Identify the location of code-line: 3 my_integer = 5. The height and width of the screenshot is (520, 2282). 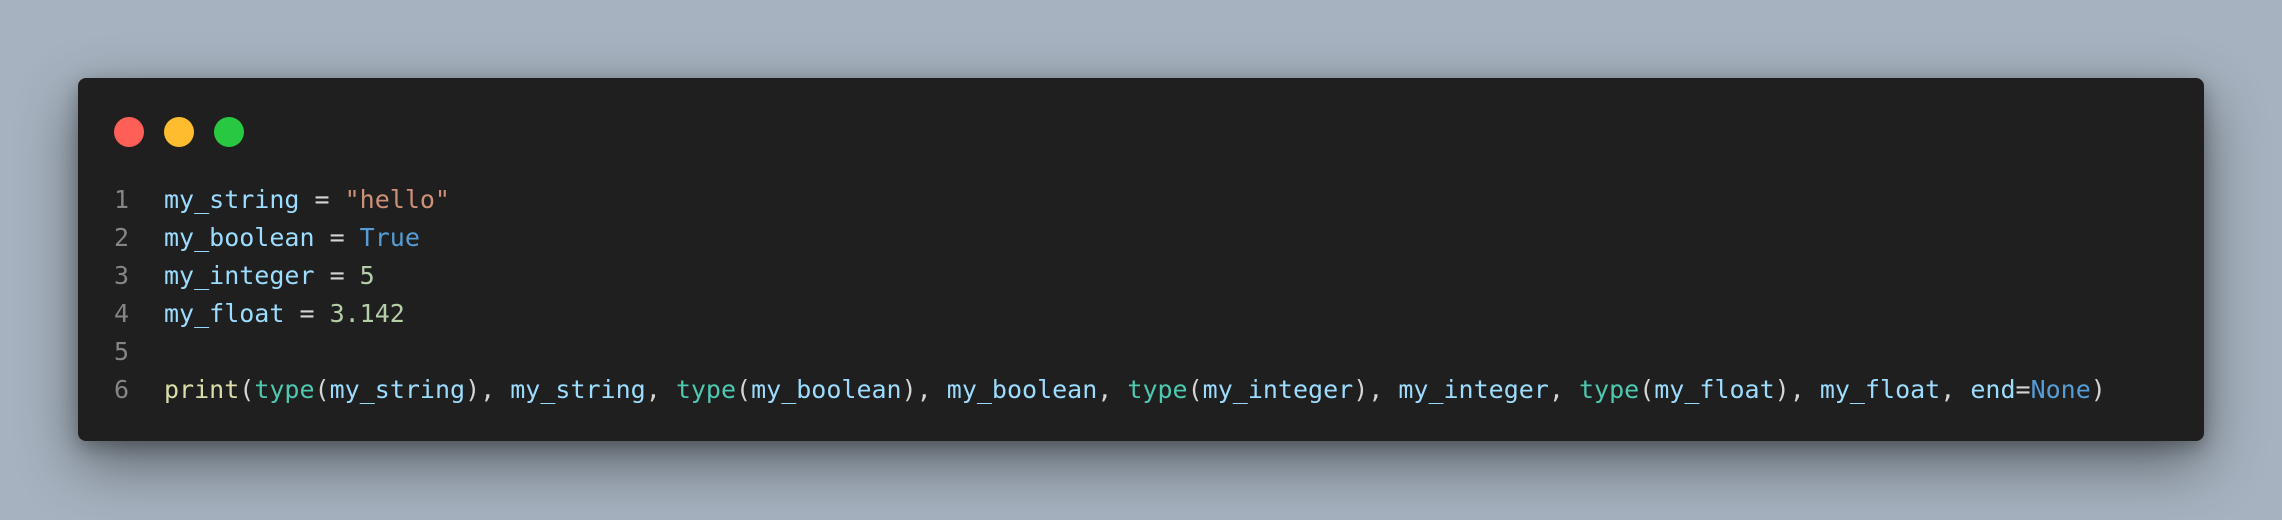
(1141, 276).